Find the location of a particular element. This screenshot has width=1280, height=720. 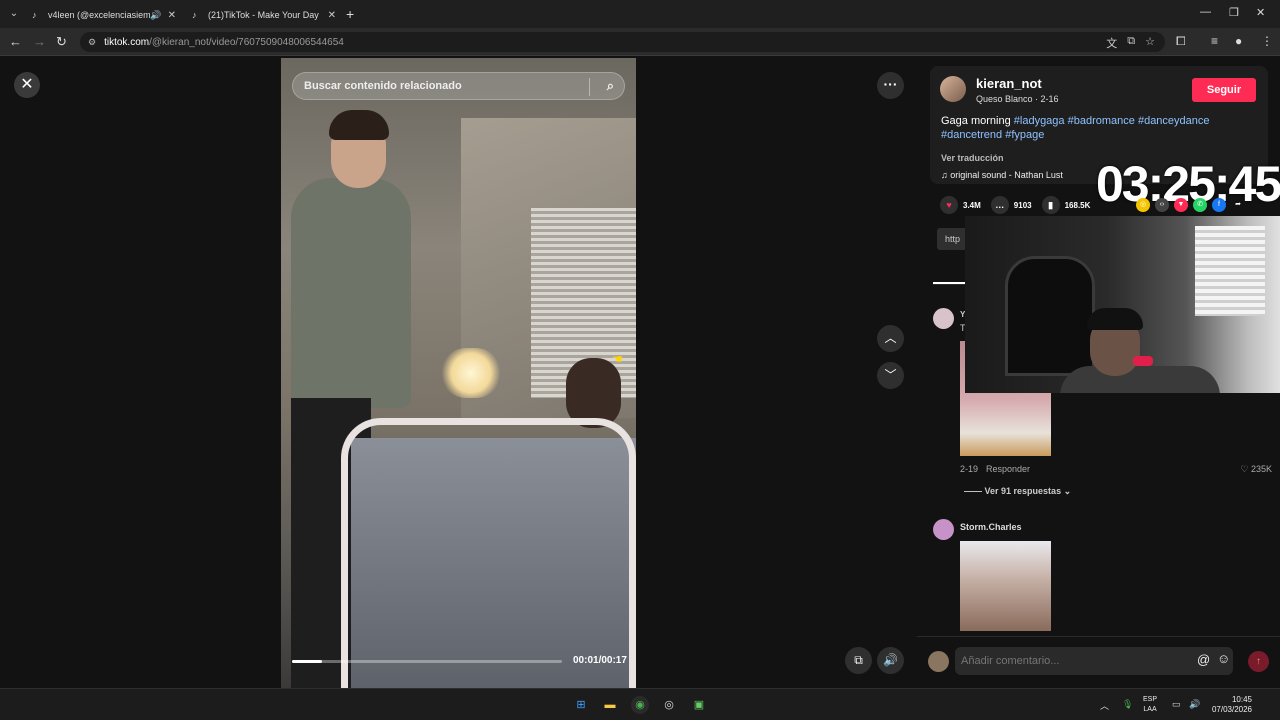

more-options-button: ··· is located at coordinates (890, 85).